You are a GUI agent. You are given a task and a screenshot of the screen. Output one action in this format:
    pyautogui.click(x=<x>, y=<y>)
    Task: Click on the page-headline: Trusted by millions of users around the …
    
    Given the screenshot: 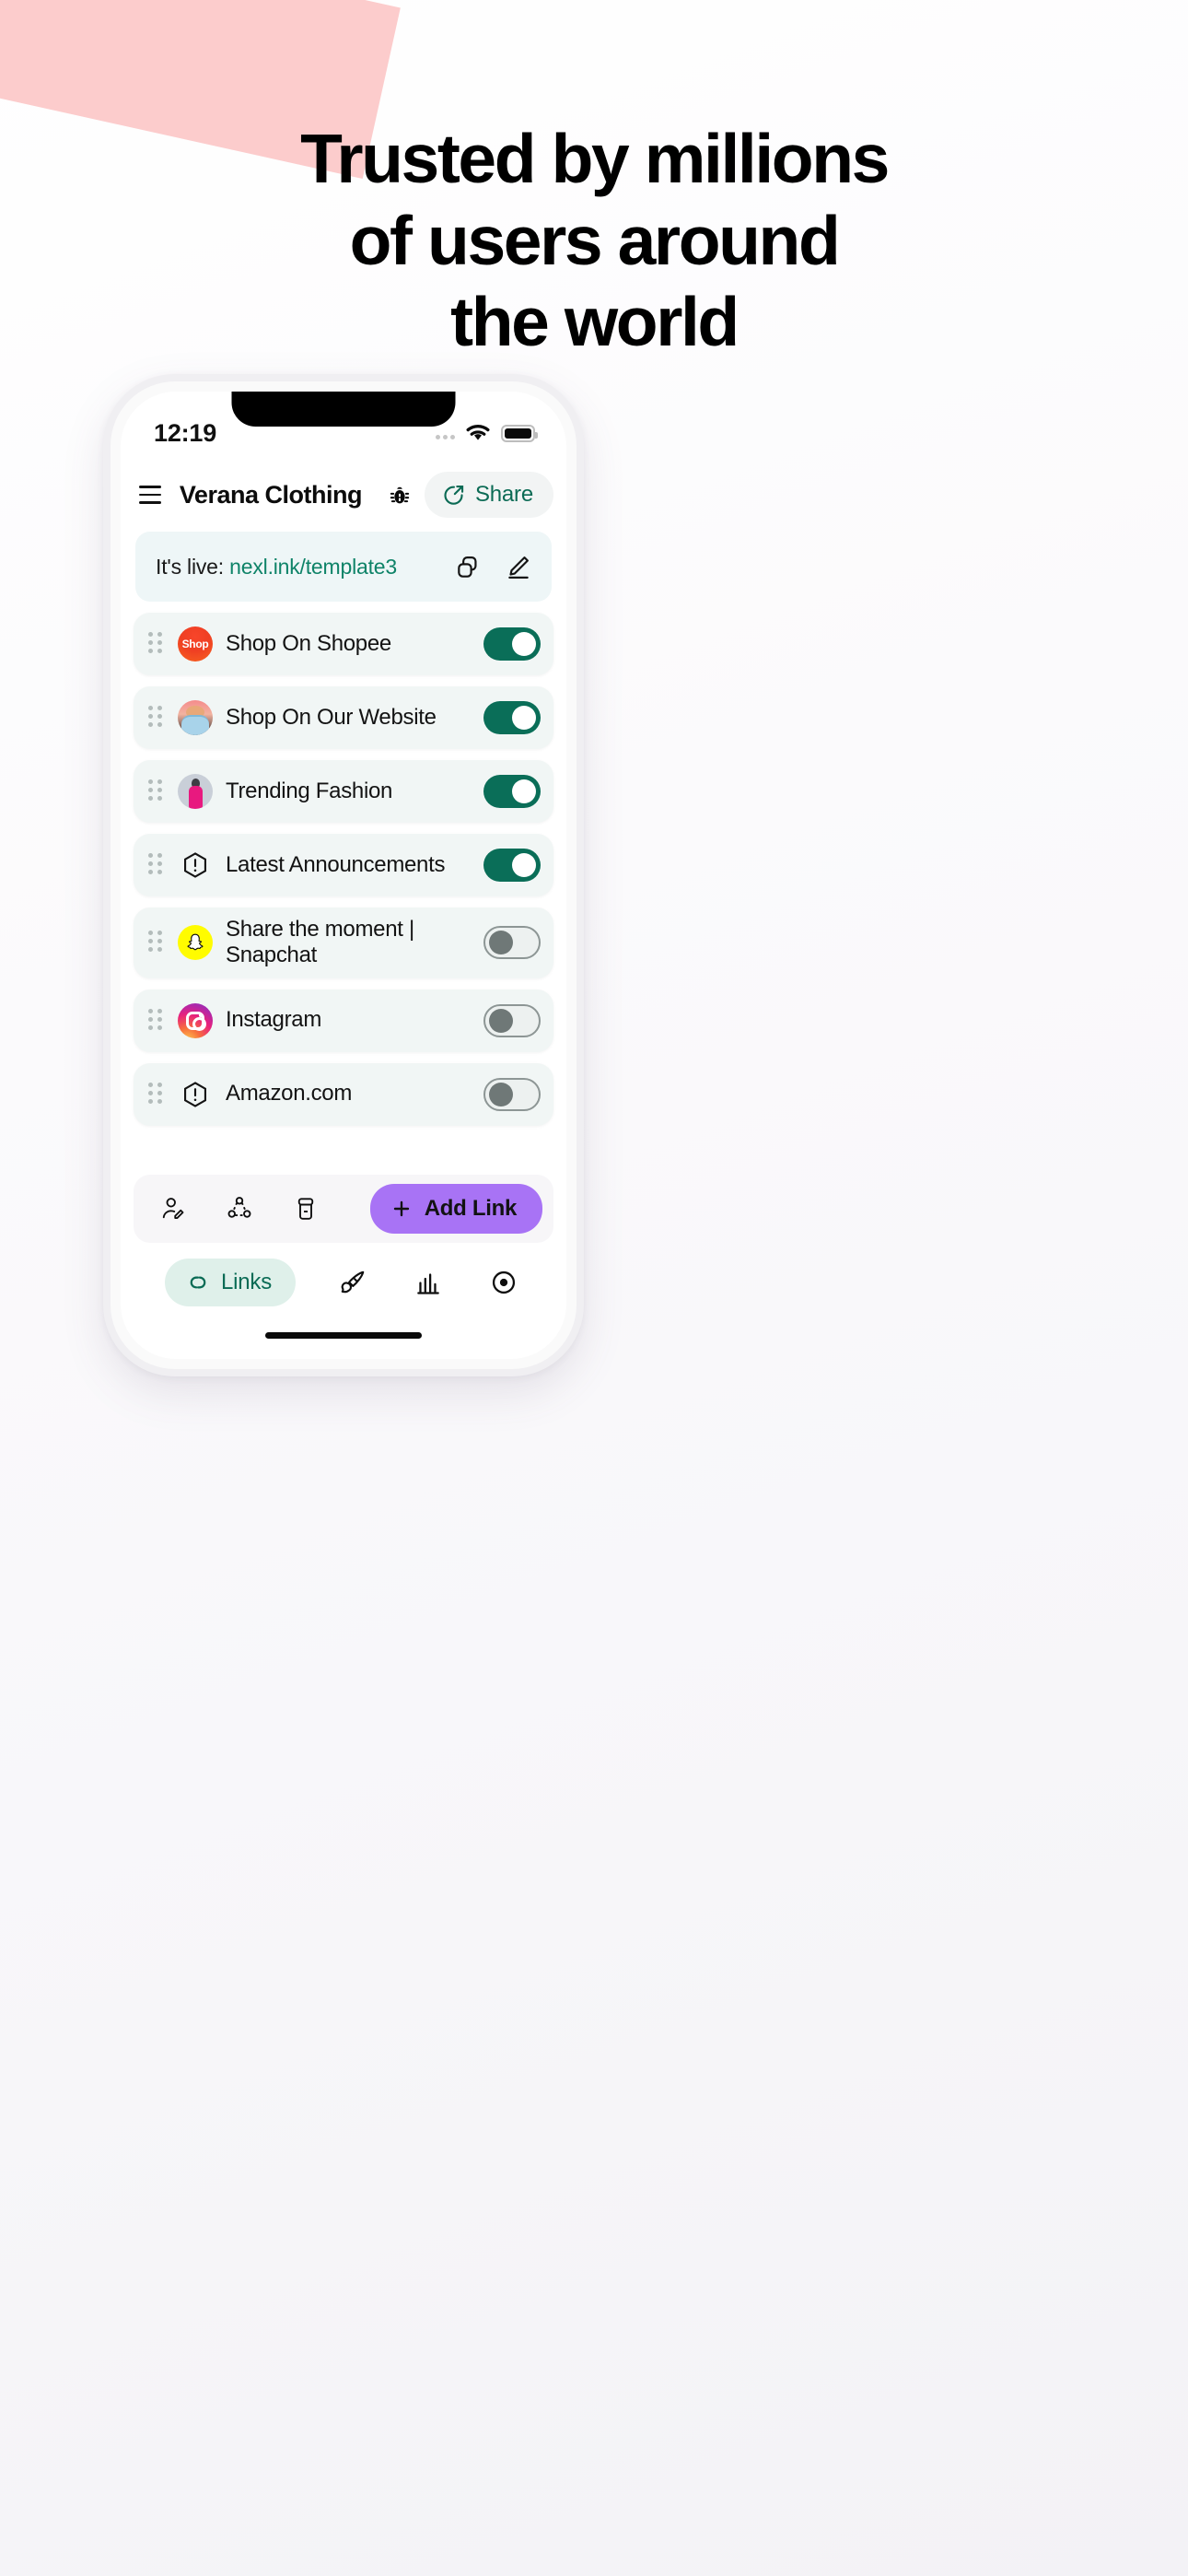 What is the action you would take?
    pyautogui.click(x=594, y=240)
    